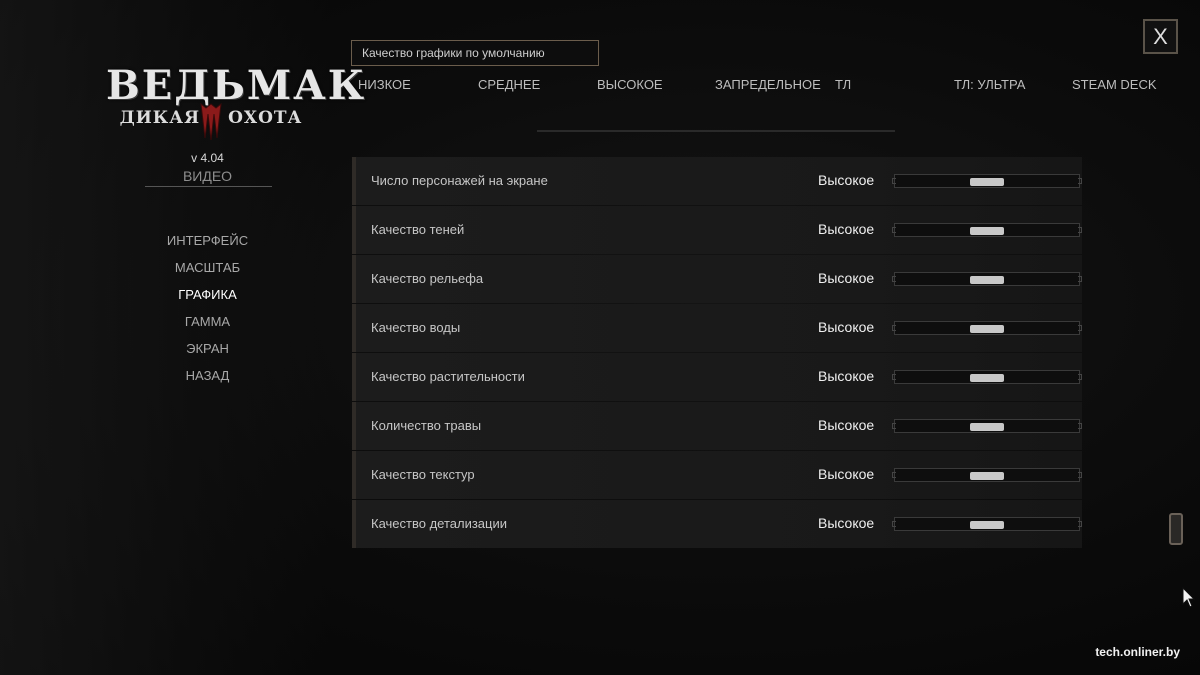  What do you see at coordinates (717, 230) in the screenshot?
I see `setting-row-shadows: Качество теней Высокое` at bounding box center [717, 230].